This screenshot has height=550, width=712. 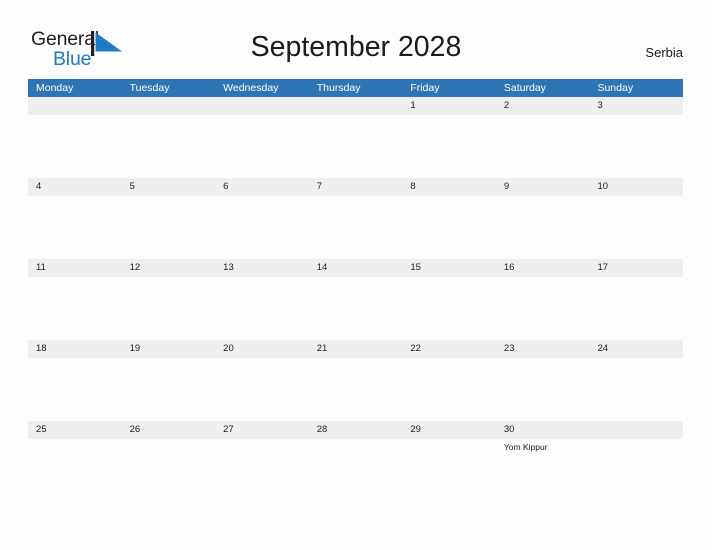 I want to click on day-number: 25, so click(x=41, y=429).